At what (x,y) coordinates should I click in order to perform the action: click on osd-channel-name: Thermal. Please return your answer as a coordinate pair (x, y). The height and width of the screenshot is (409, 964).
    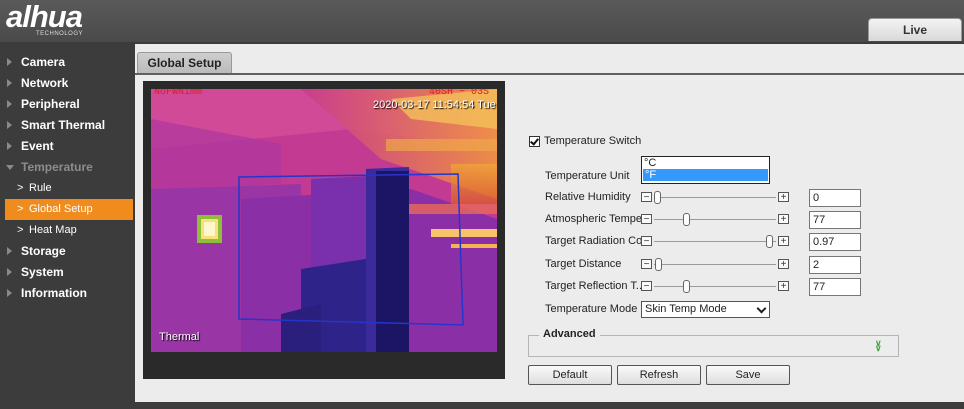
    Looking at the image, I should click on (179, 337).